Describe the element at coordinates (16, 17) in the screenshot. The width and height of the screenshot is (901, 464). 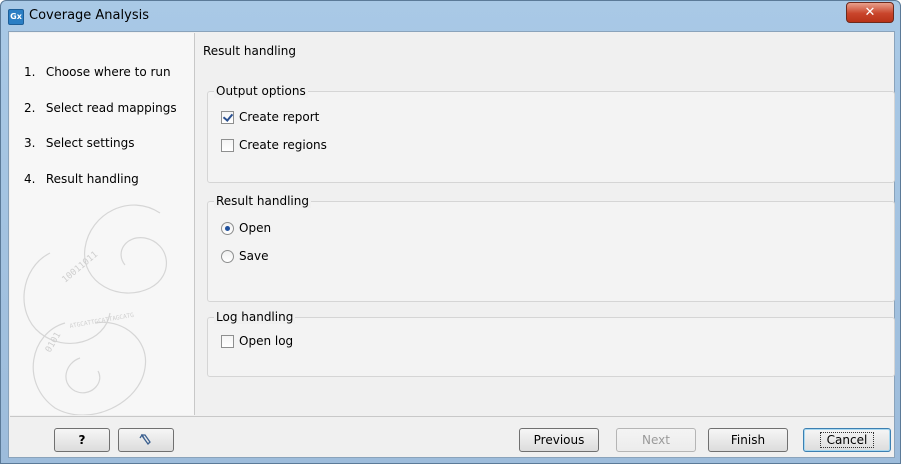
I see `app-logo-icon: Gx` at that location.